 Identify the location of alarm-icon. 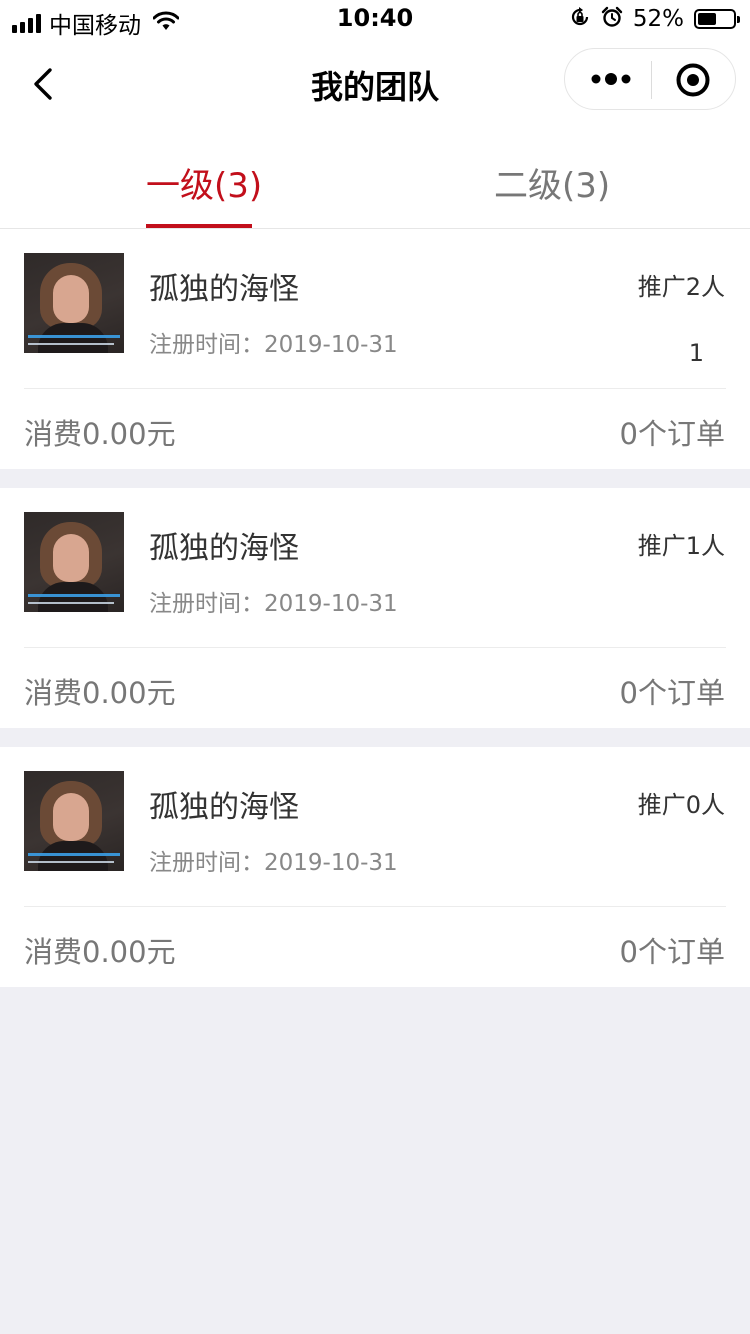
(612, 19).